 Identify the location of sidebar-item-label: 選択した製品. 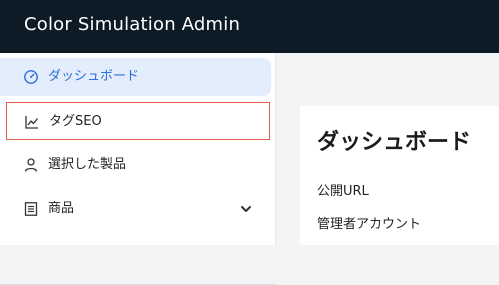
(87, 164).